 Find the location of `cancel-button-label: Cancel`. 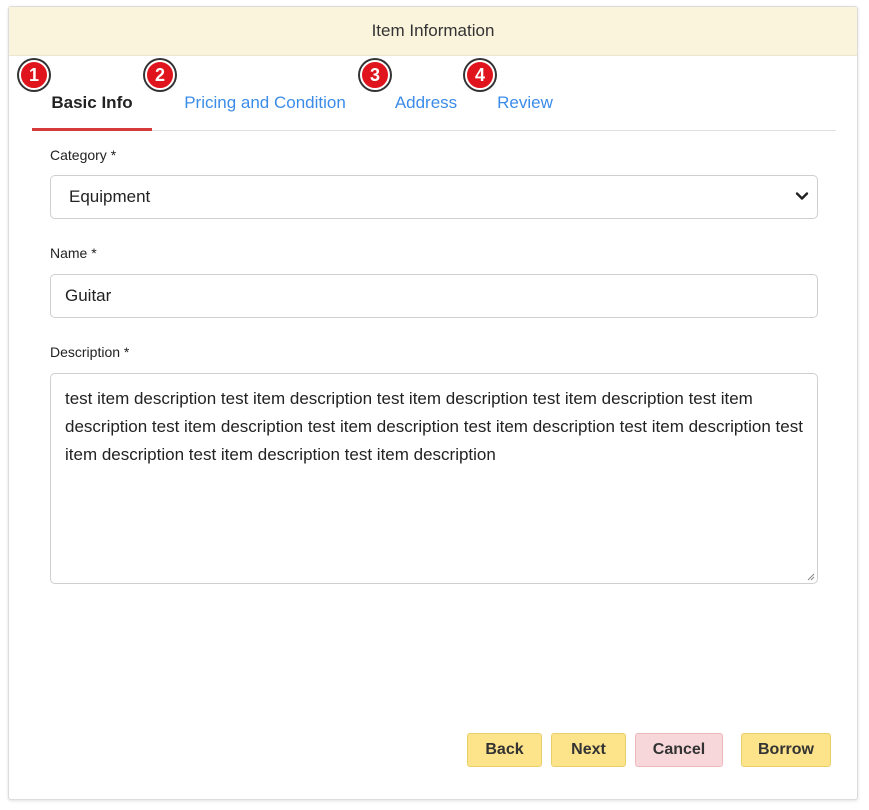

cancel-button-label: Cancel is located at coordinates (679, 749).